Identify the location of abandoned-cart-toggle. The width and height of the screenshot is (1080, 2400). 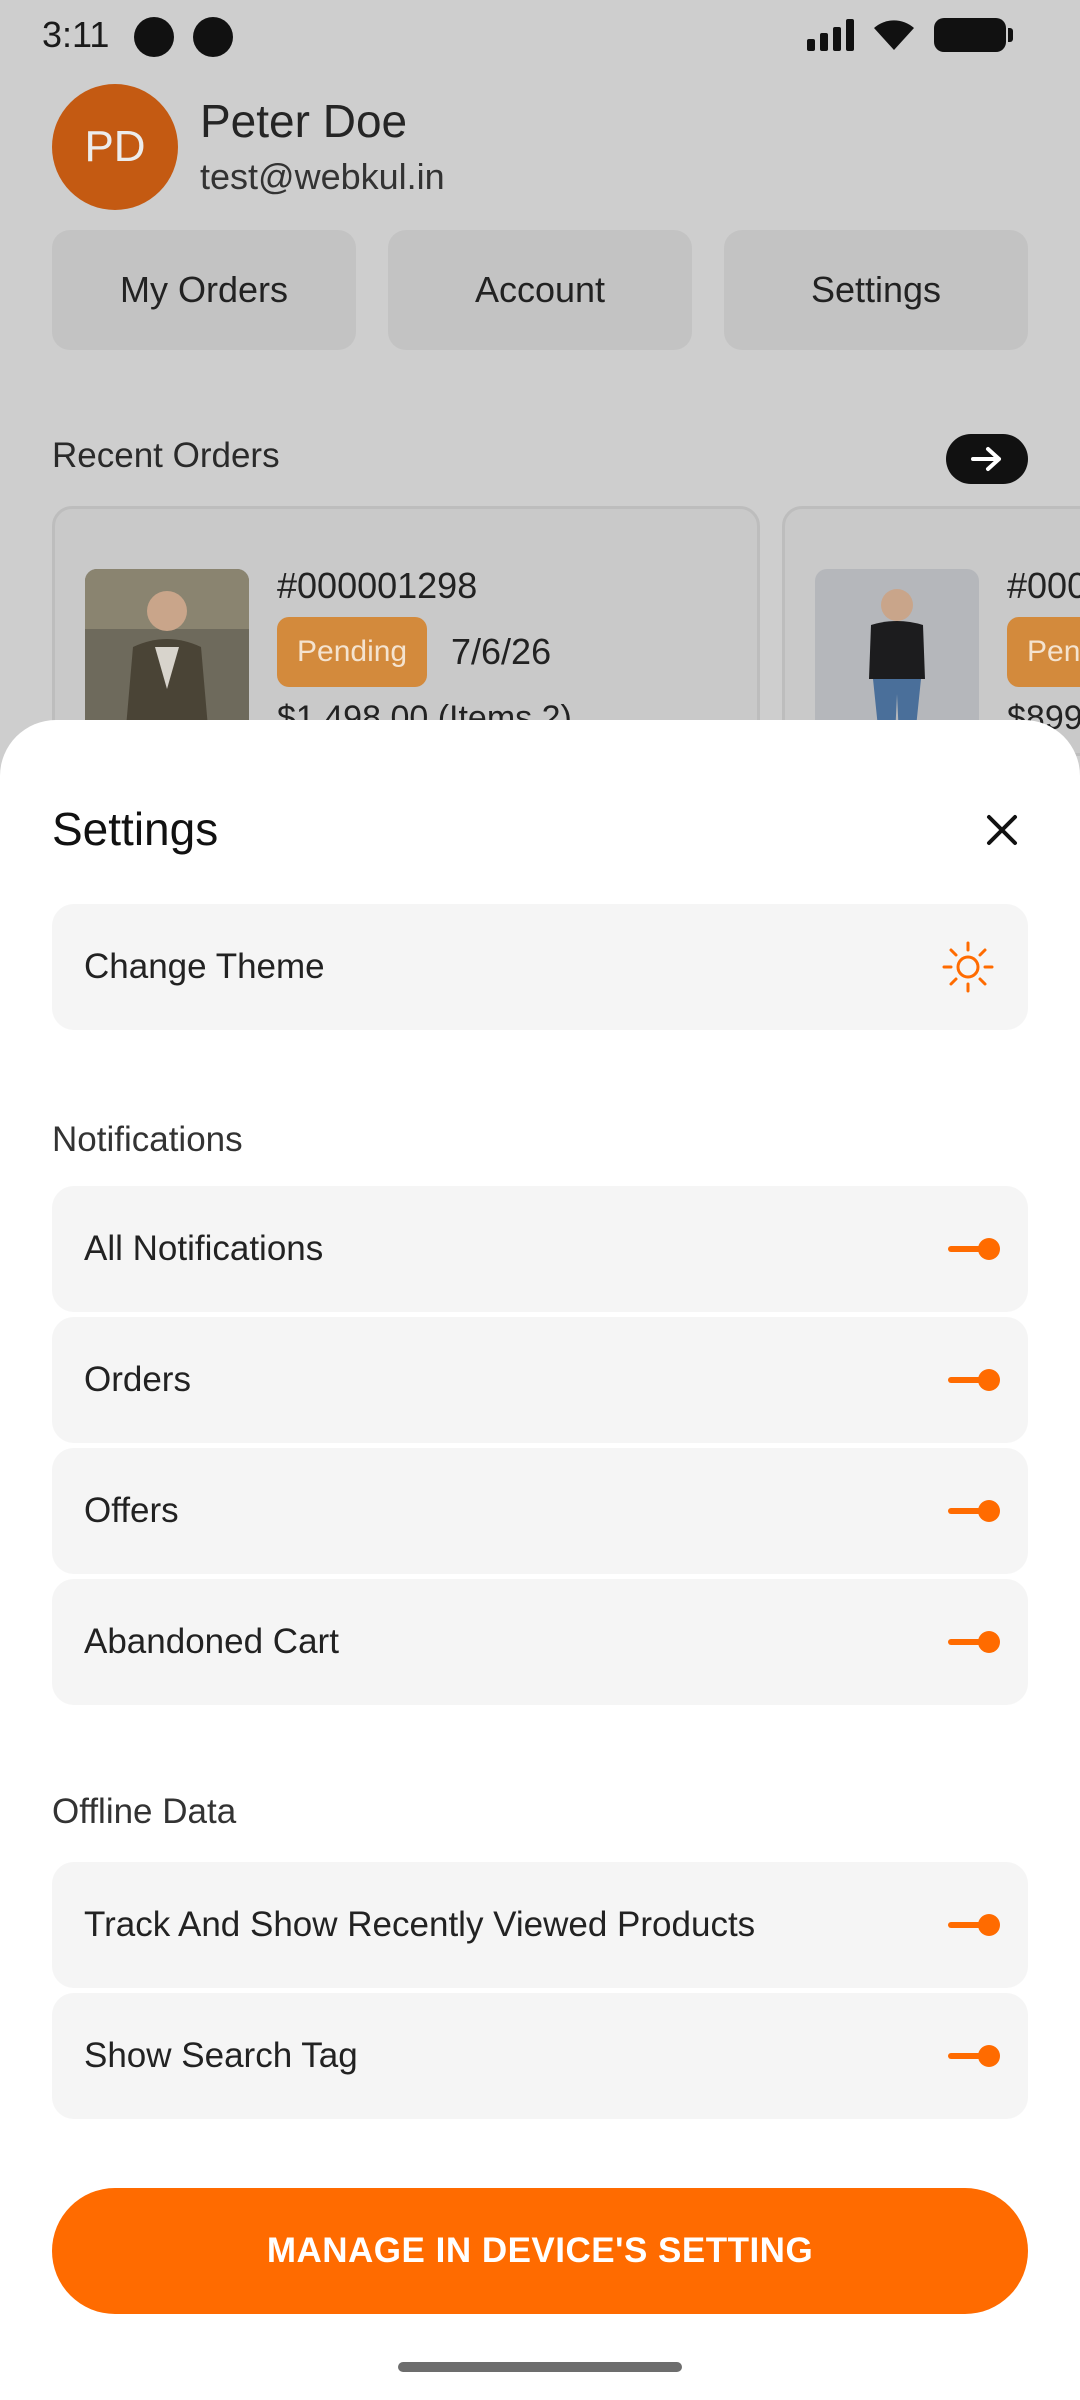
(974, 1642).